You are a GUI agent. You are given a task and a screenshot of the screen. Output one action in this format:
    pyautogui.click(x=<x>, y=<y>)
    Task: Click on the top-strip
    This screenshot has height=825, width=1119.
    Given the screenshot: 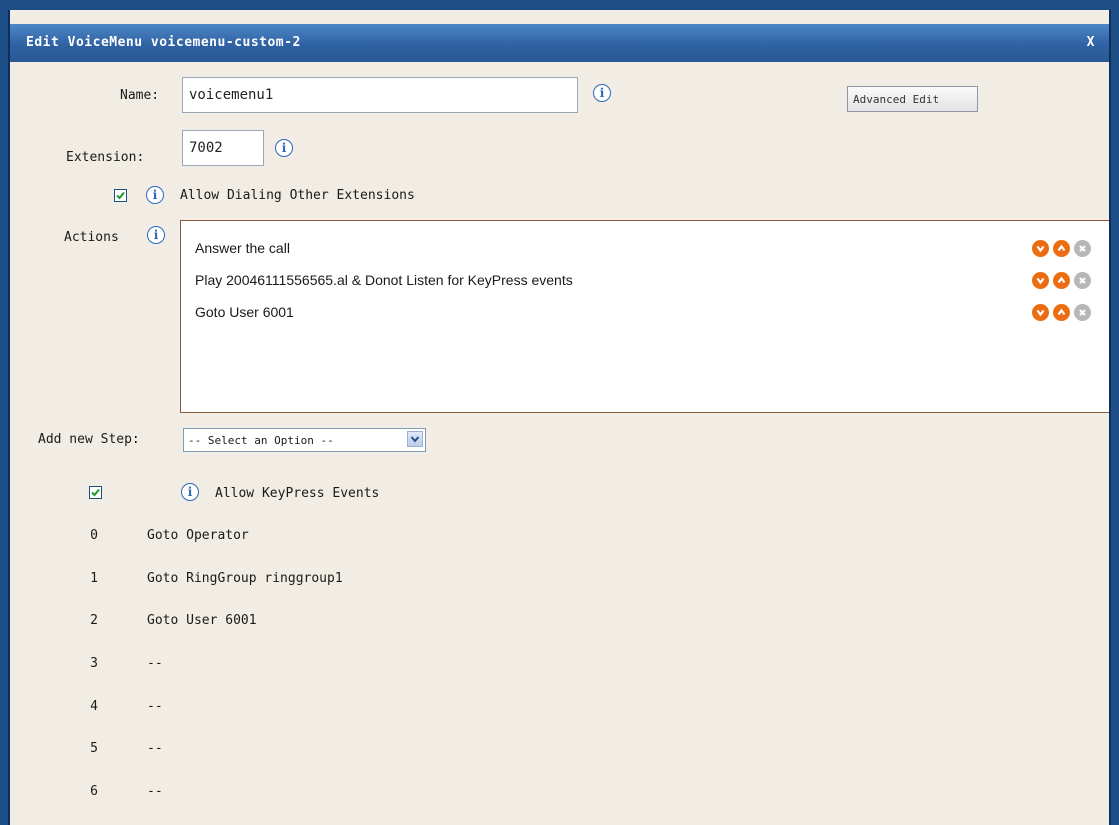 What is the action you would take?
    pyautogui.click(x=559, y=5)
    